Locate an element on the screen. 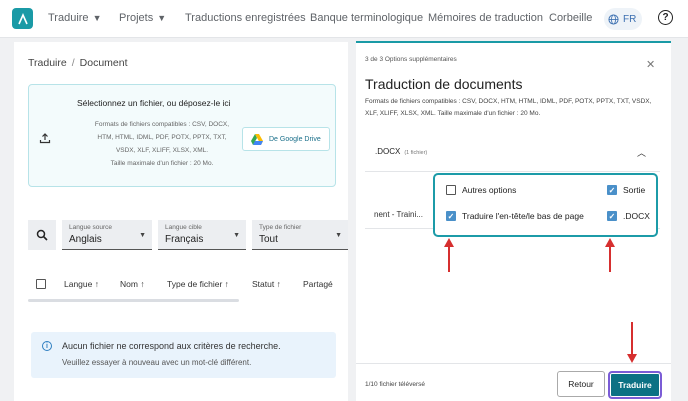 The height and width of the screenshot is (401, 688). breadcrumb-root: Traduire is located at coordinates (47, 63).